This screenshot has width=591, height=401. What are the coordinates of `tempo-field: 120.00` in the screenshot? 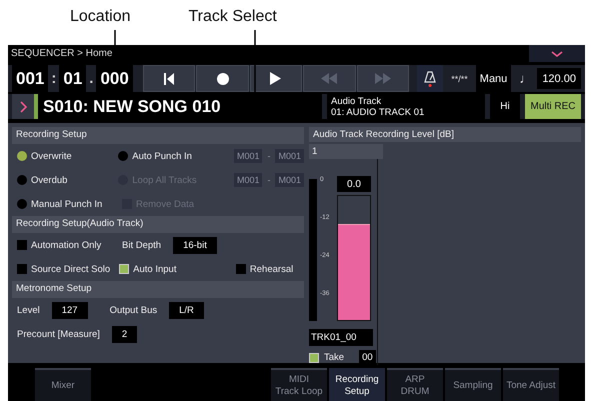 It's located at (559, 78).